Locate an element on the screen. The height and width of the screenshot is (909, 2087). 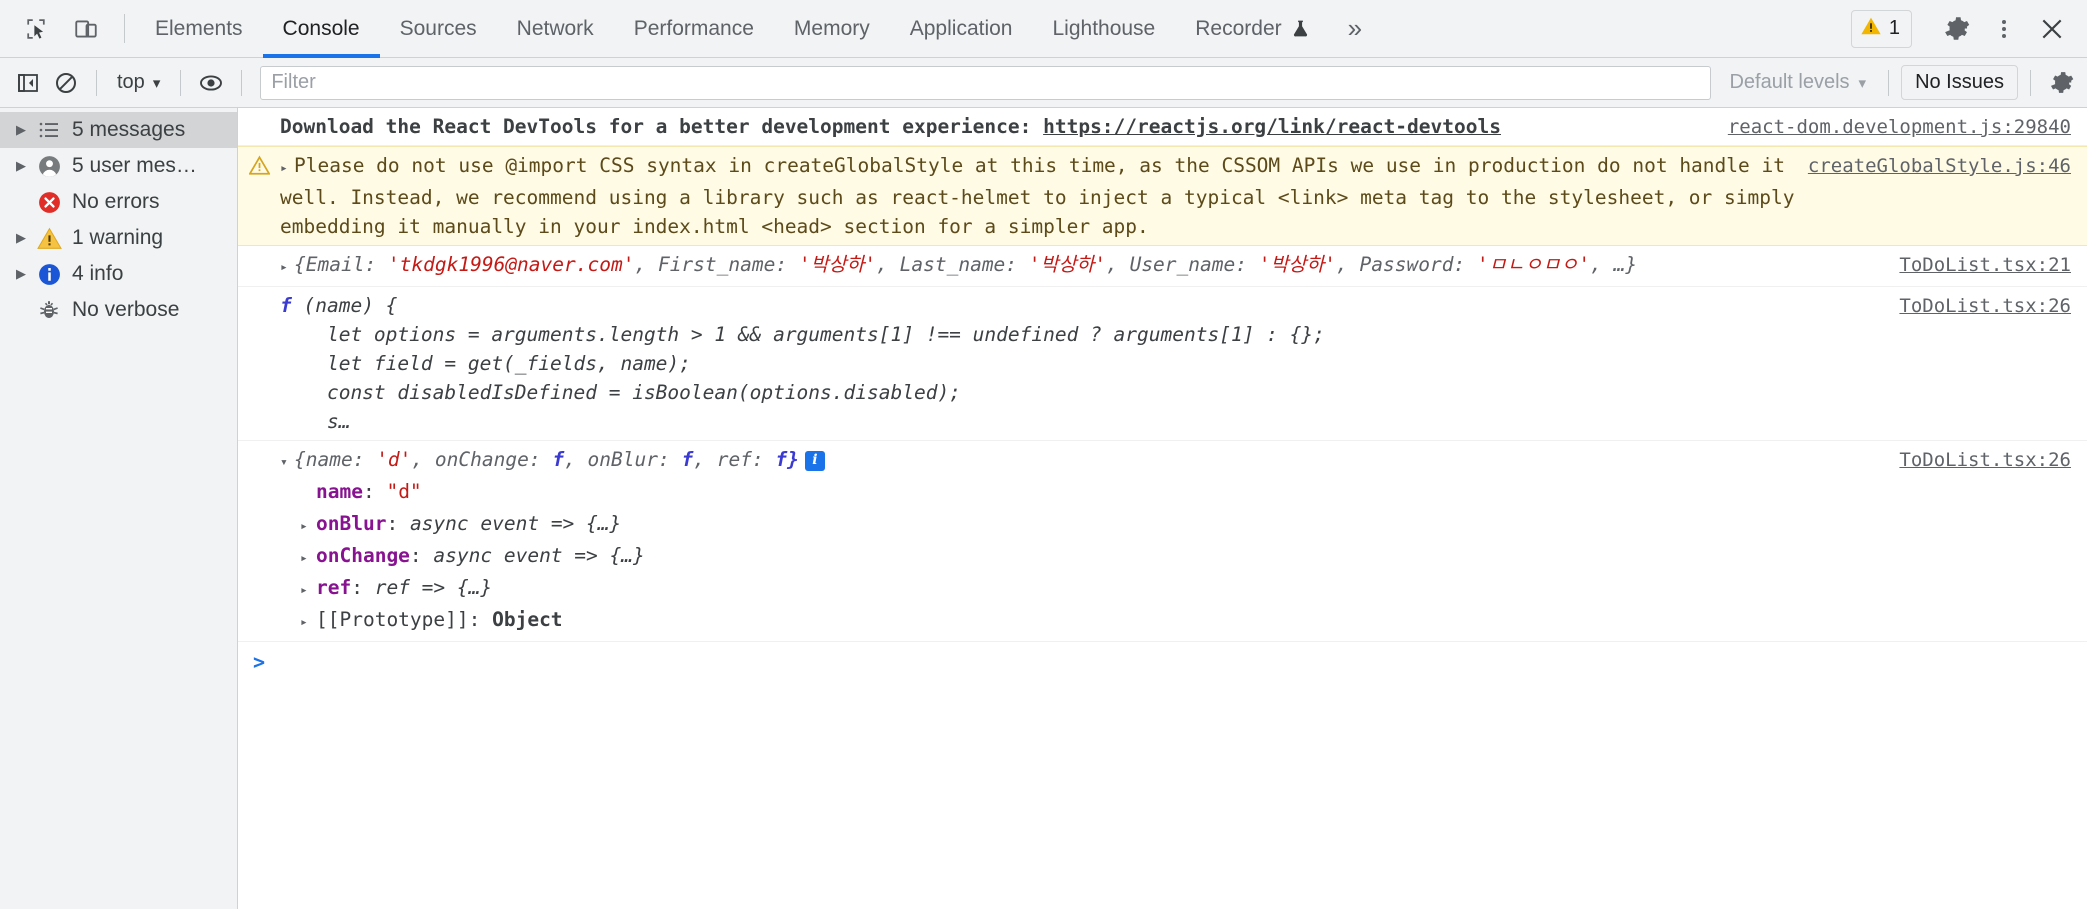
object-preview-part: '박상하' is located at coordinates (1067, 264).